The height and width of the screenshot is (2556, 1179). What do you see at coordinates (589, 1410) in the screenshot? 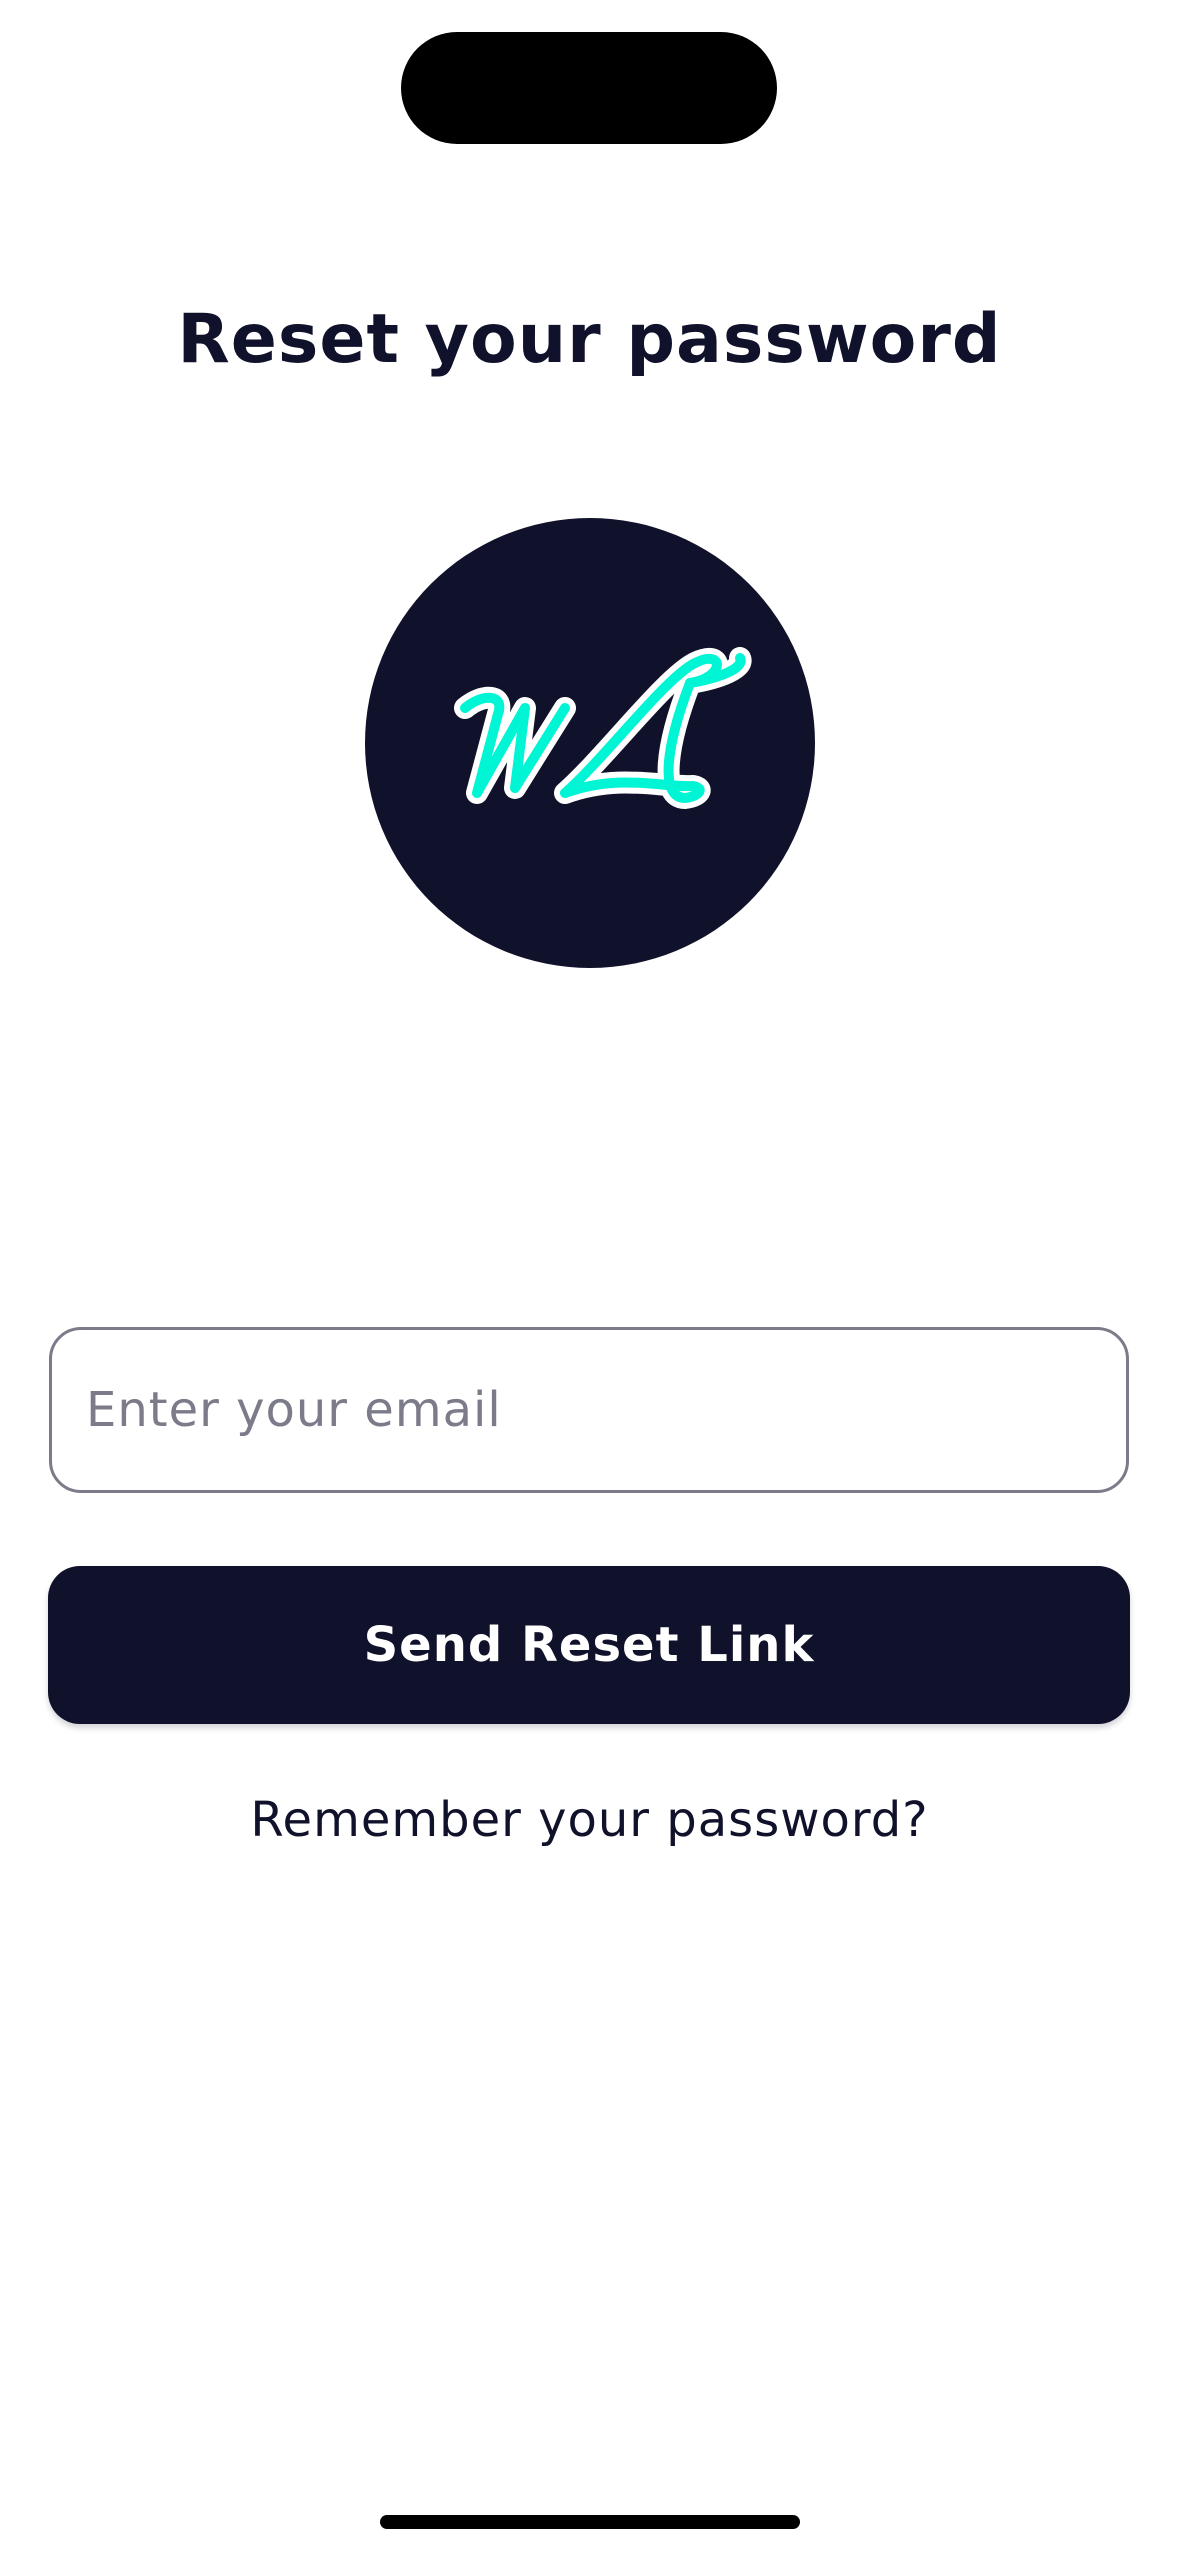
I see `email-field` at bounding box center [589, 1410].